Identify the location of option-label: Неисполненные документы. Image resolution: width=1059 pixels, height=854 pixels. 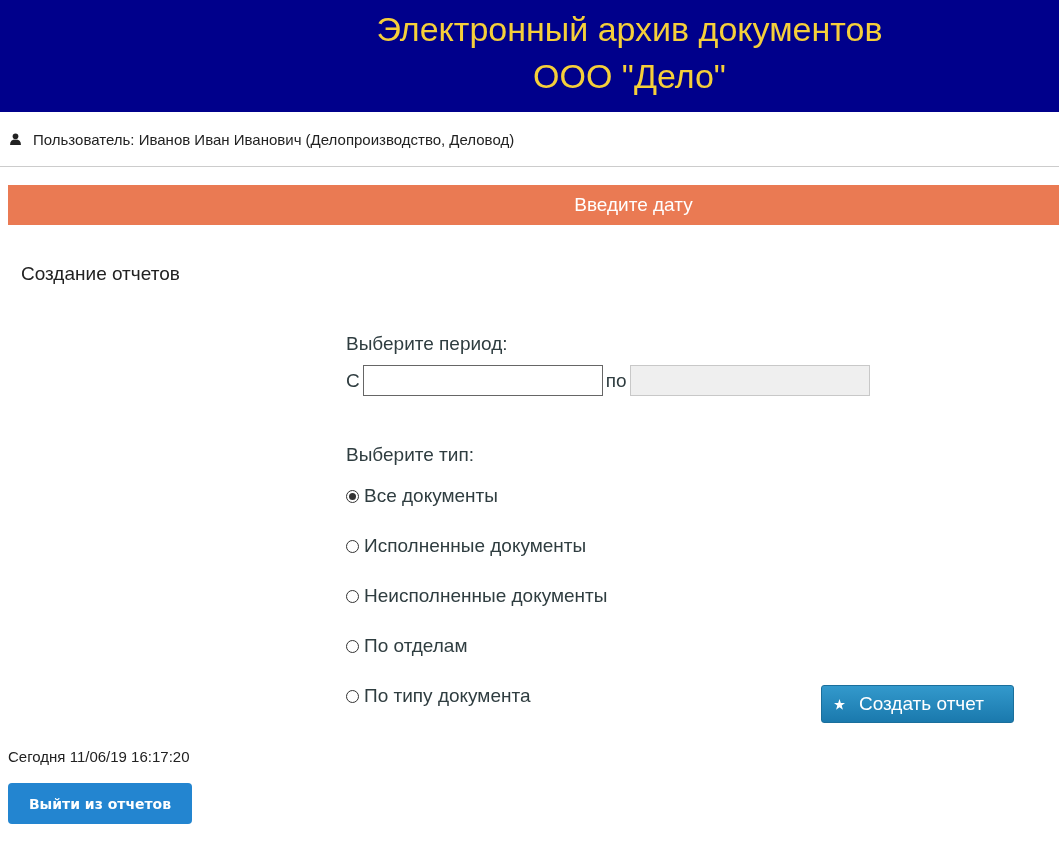
(486, 596).